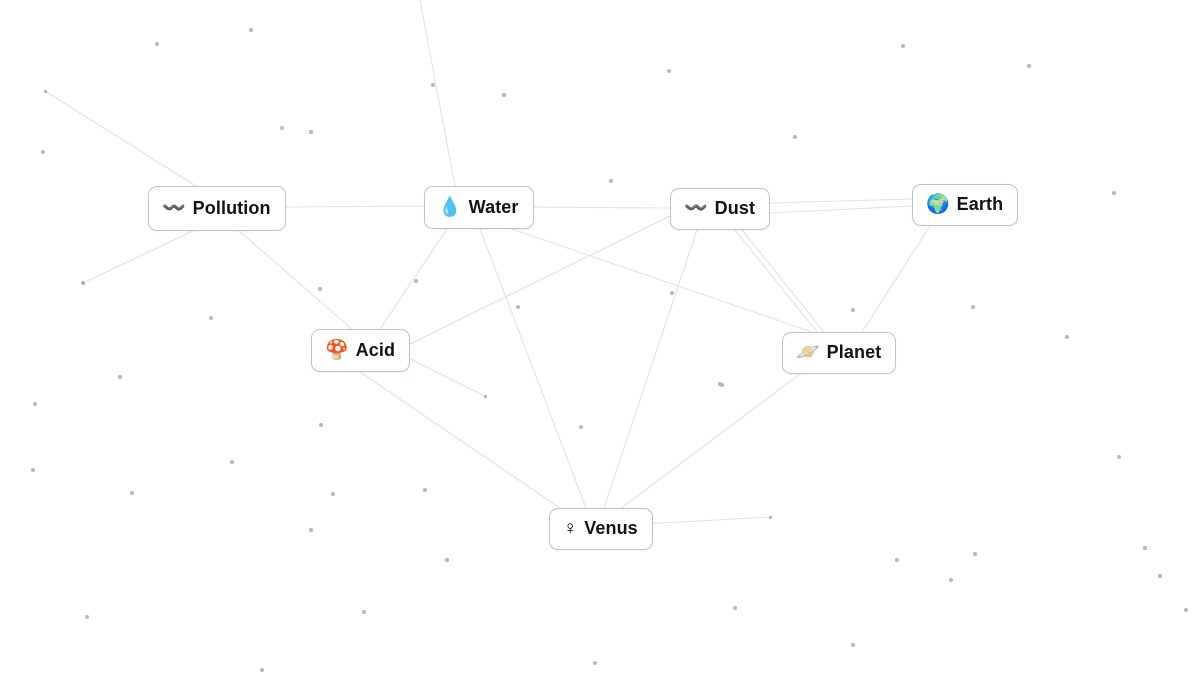 The height and width of the screenshot is (675, 1200). I want to click on element-node-label: Planet, so click(854, 352).